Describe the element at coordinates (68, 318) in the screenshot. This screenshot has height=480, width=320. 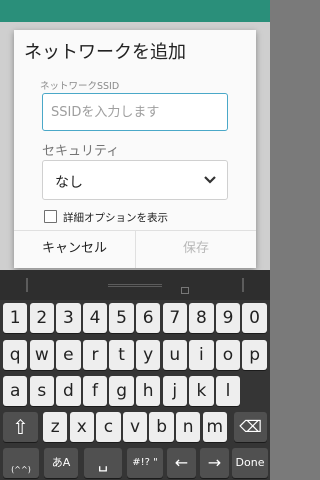
I see `key-3: 3` at that location.